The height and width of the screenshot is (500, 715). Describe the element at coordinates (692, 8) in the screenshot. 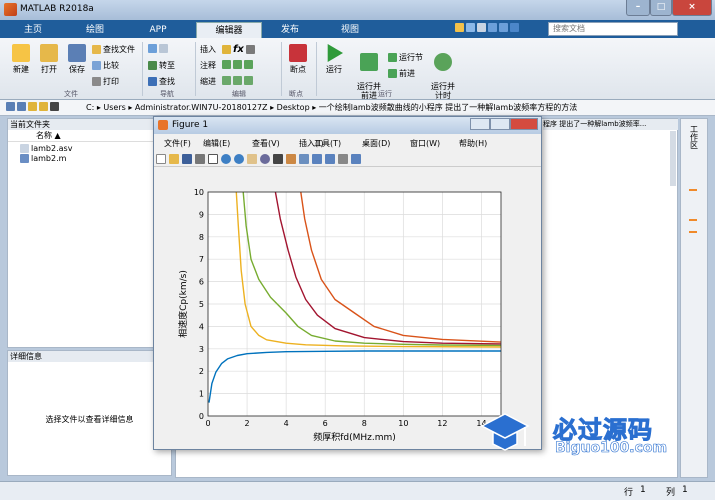

I see `close-button: ×` at that location.